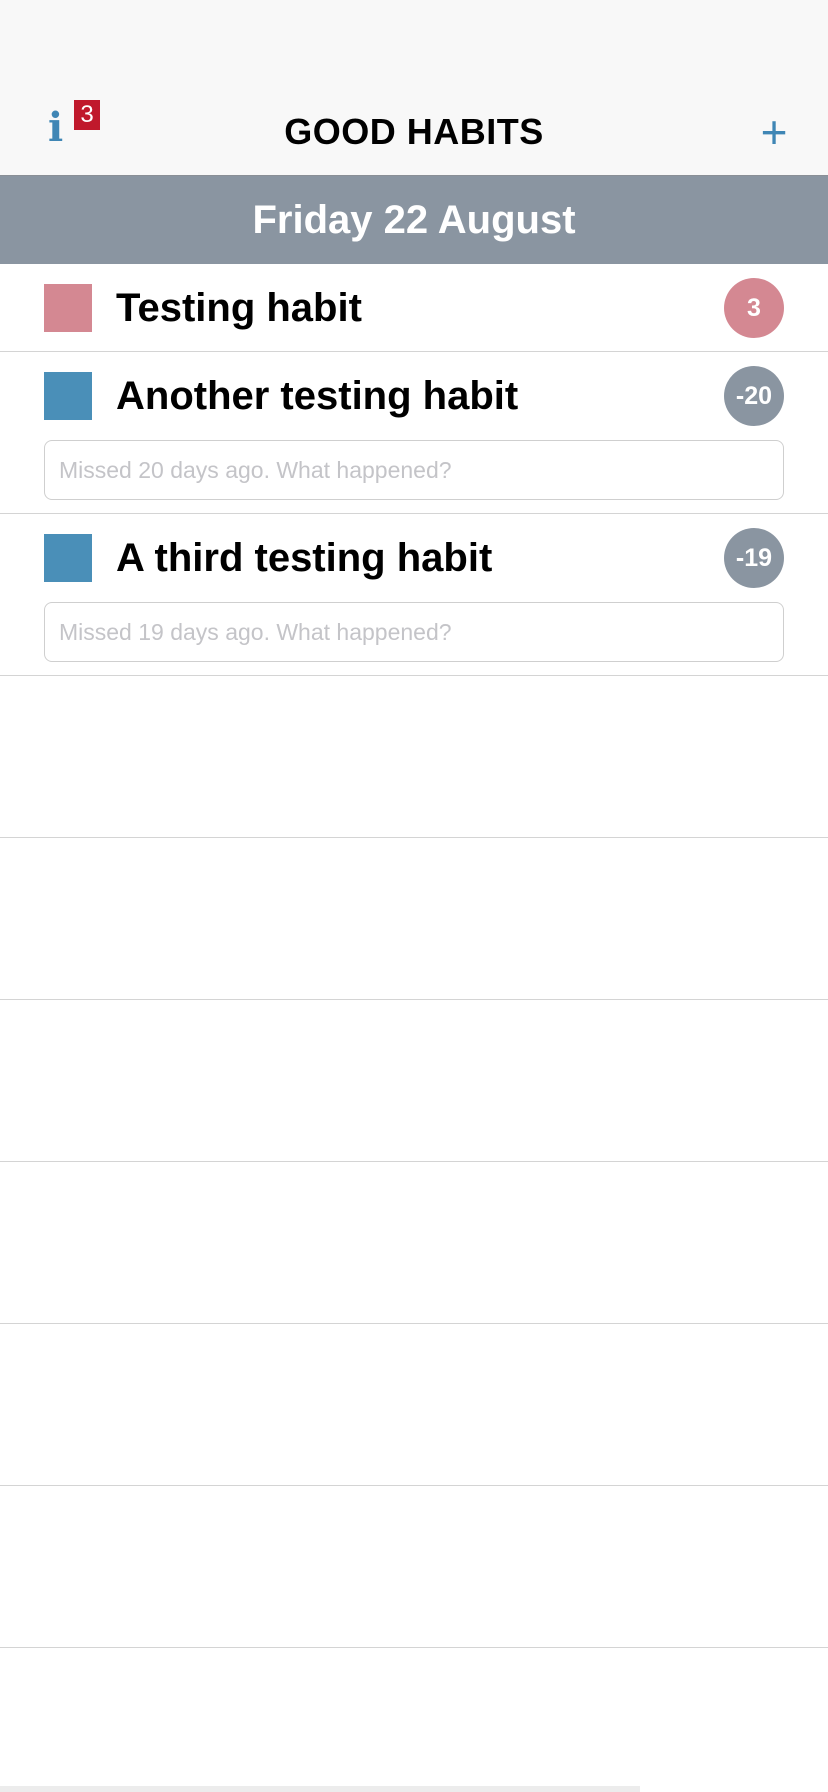 The height and width of the screenshot is (1792, 828). Describe the element at coordinates (320, 1789) in the screenshot. I see `home-indicator` at that location.